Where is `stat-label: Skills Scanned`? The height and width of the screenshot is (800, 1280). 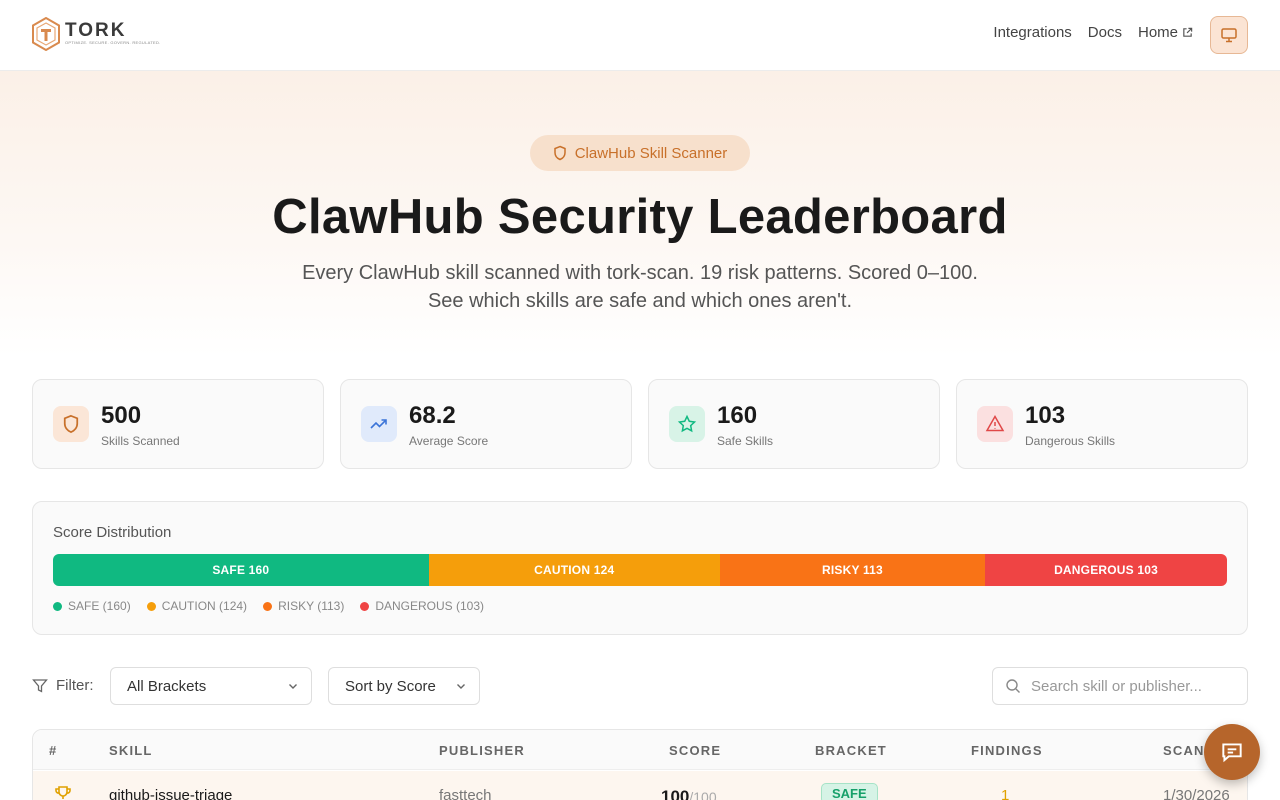 stat-label: Skills Scanned is located at coordinates (140, 441).